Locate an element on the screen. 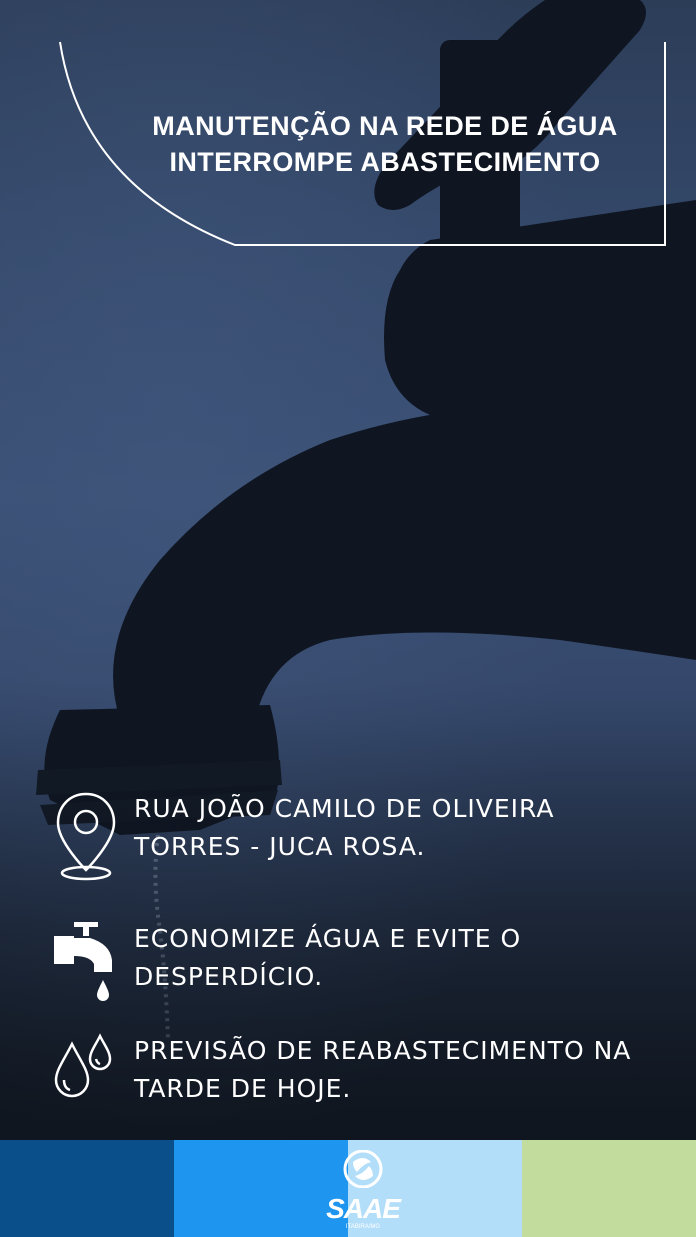 Image resolution: width=696 pixels, height=1237 pixels. saae-logo: SAAE ITABIRA/MG is located at coordinates (363, 1192).